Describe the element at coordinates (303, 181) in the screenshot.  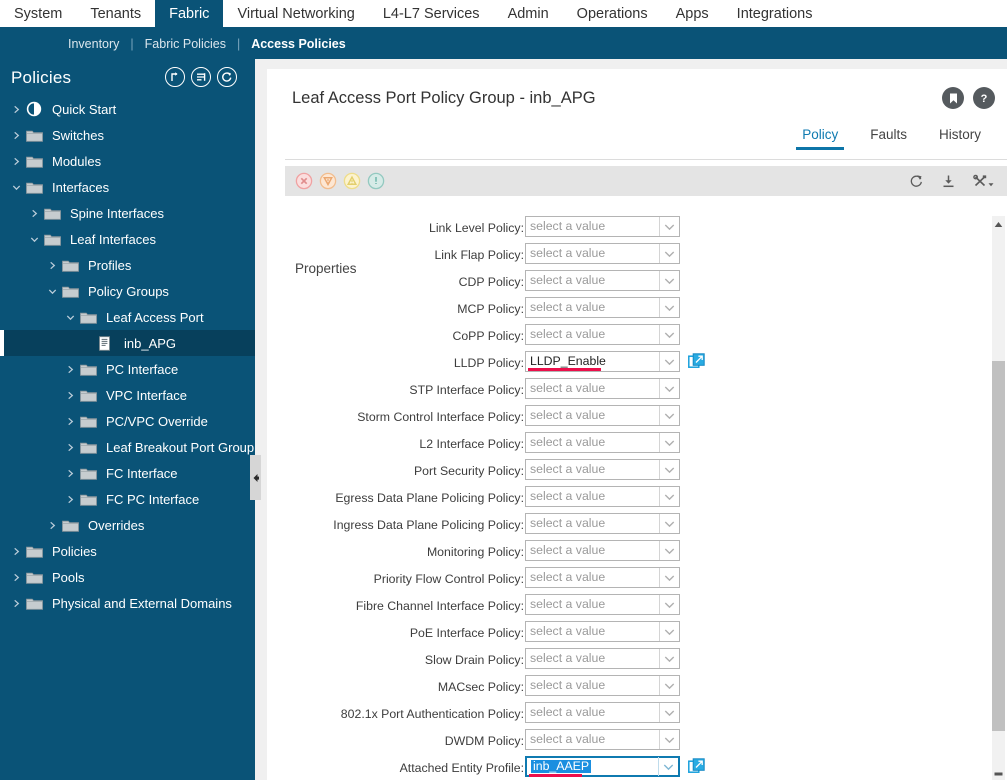
I see `fault-critical-icon` at that location.